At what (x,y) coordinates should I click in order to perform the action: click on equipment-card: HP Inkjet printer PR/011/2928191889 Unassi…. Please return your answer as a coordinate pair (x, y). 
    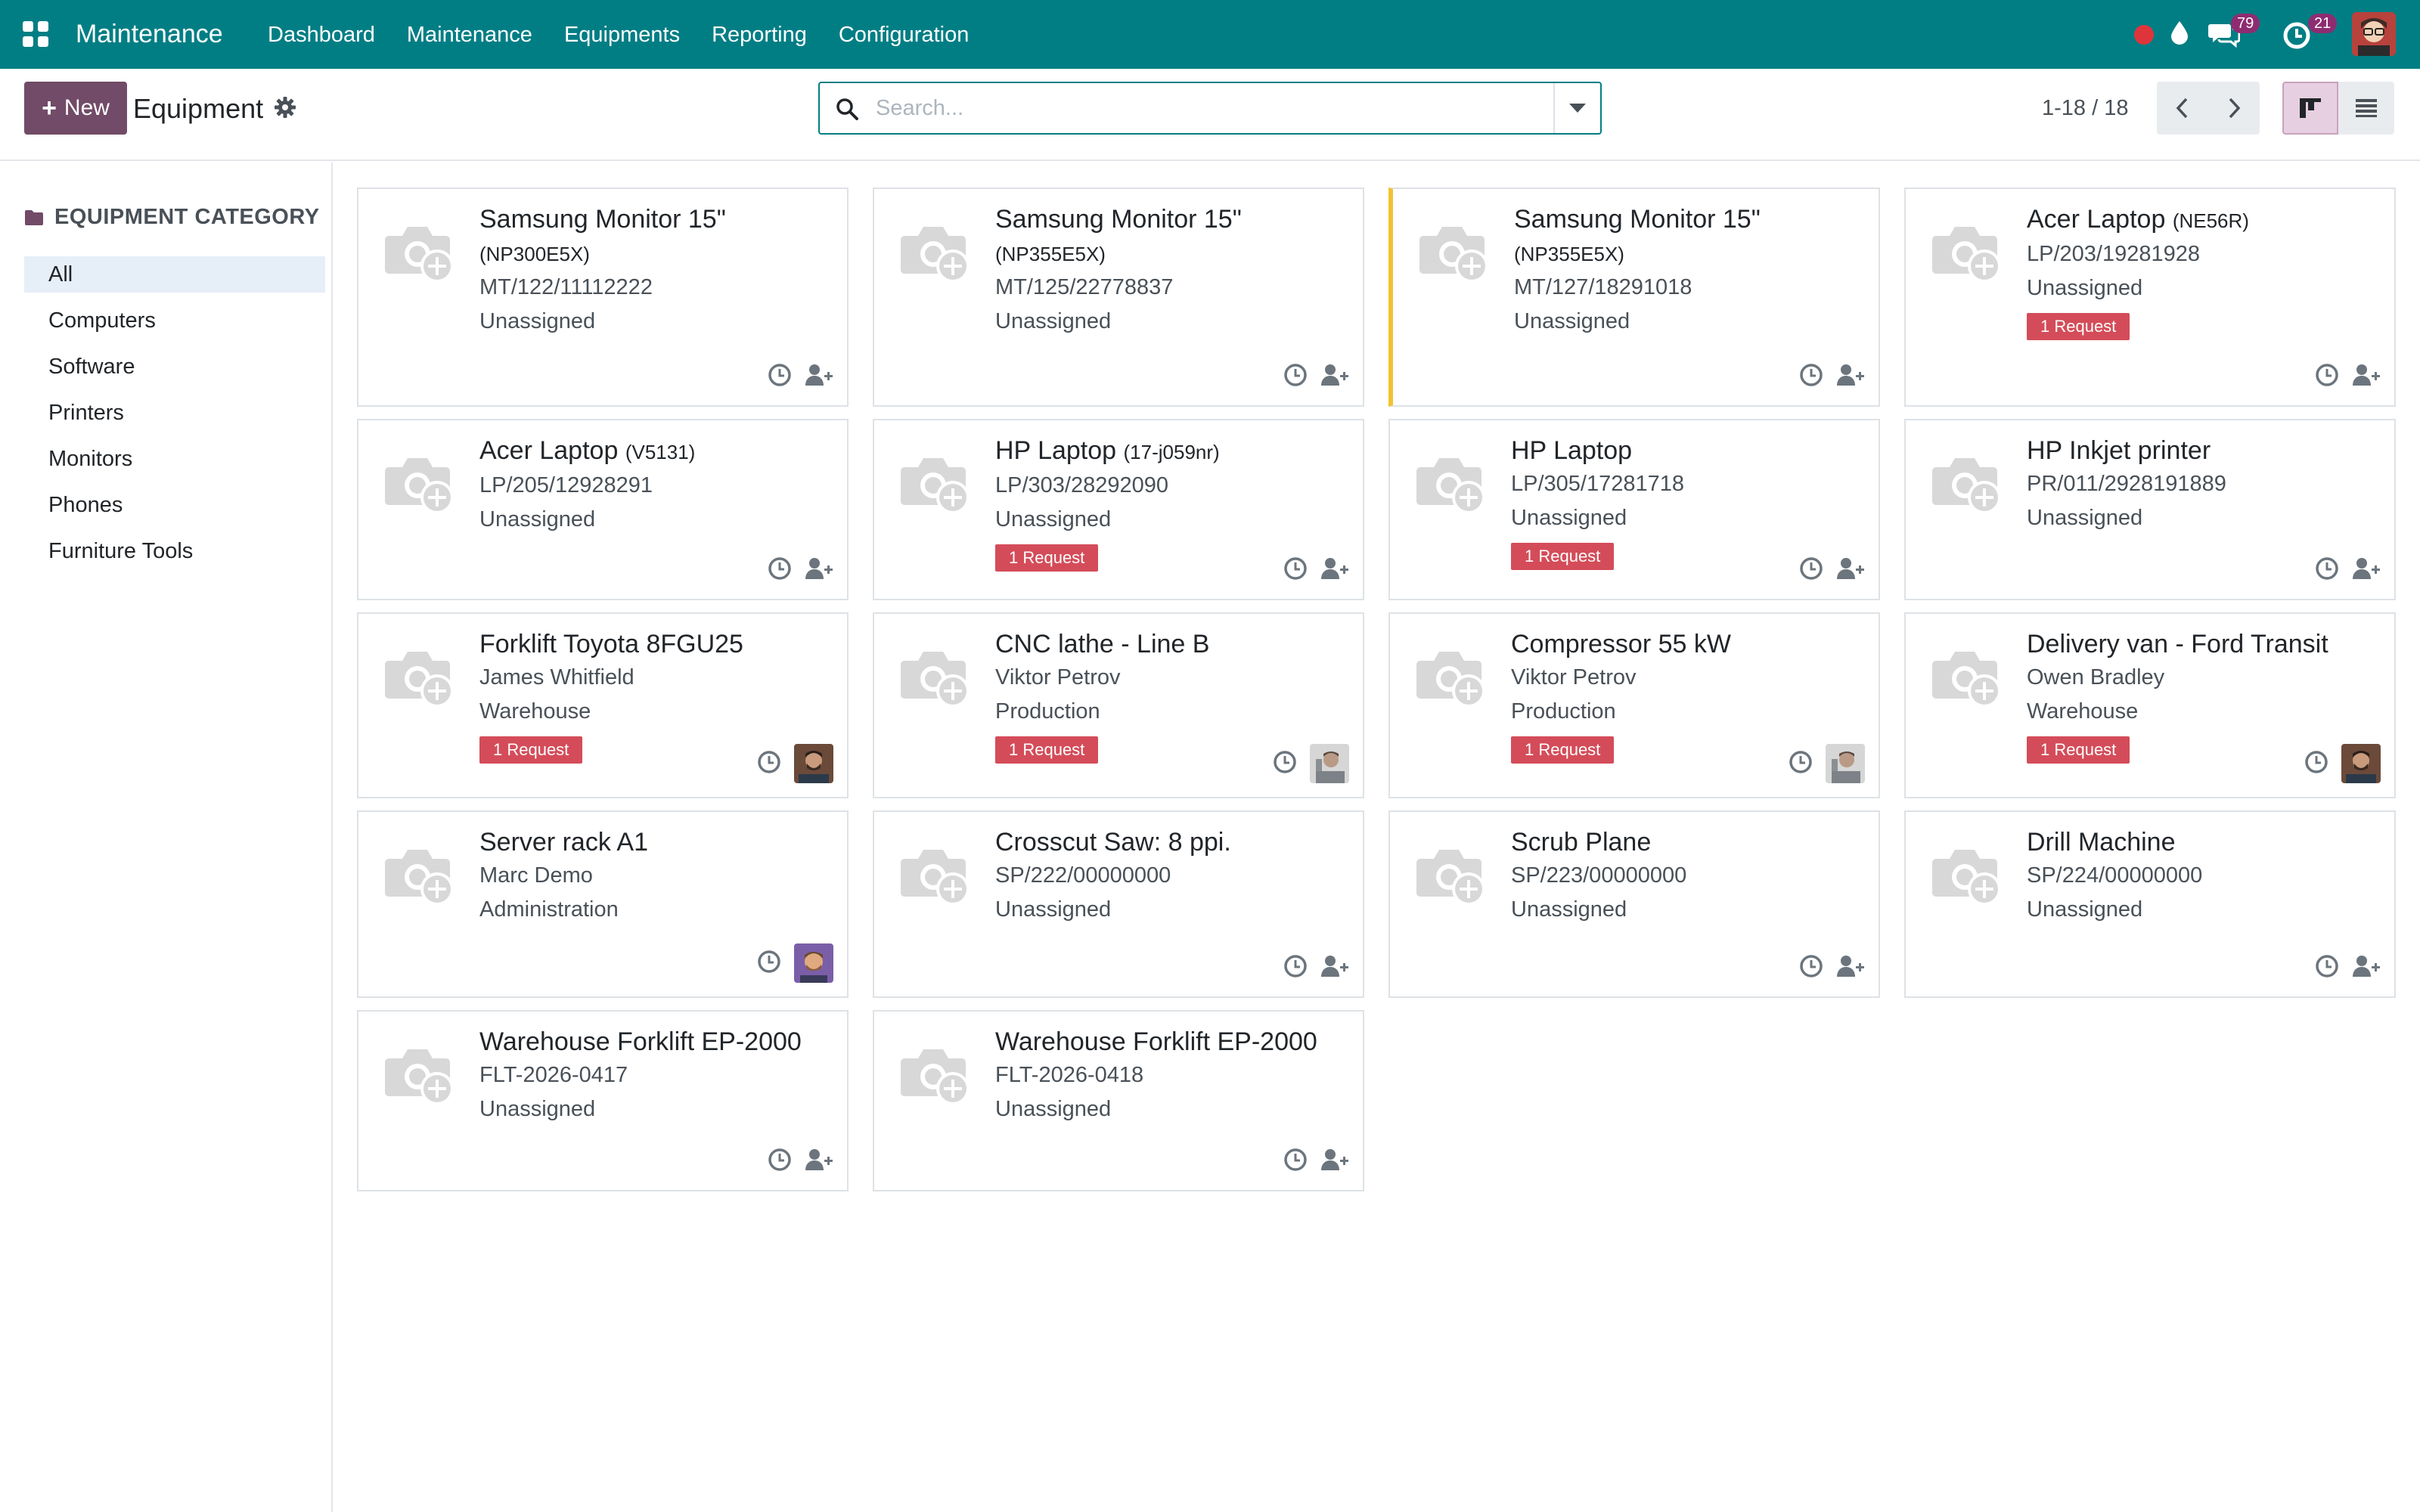
    Looking at the image, I should click on (2150, 510).